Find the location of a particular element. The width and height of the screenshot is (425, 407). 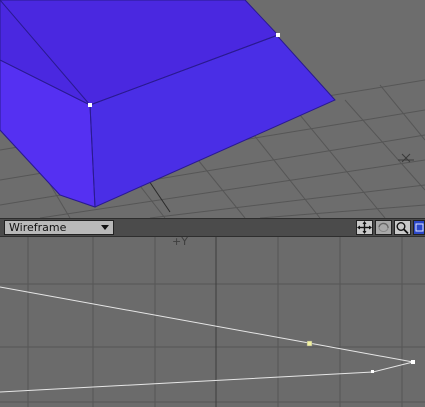

maximize-view-button is located at coordinates (419, 227).